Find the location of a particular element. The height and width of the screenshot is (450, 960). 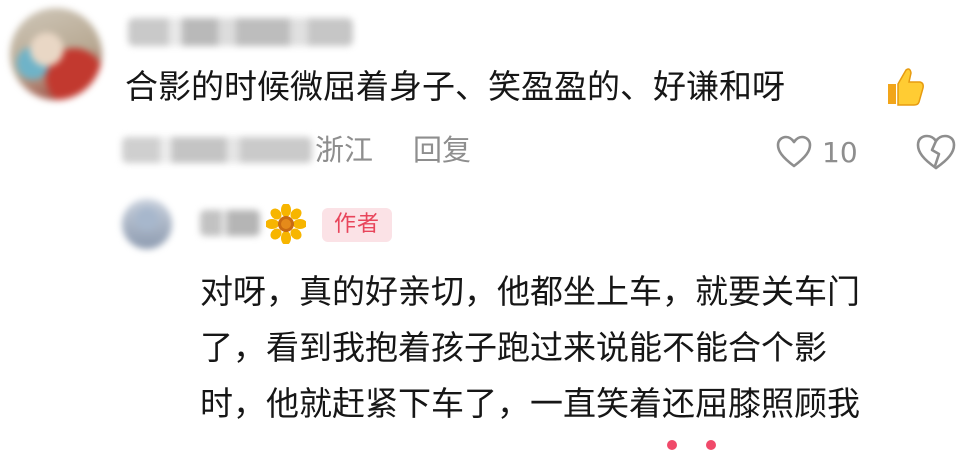

reply-line: 时，他就赶紧下车了，一直笑着还屈膝照顾我 is located at coordinates (530, 403).